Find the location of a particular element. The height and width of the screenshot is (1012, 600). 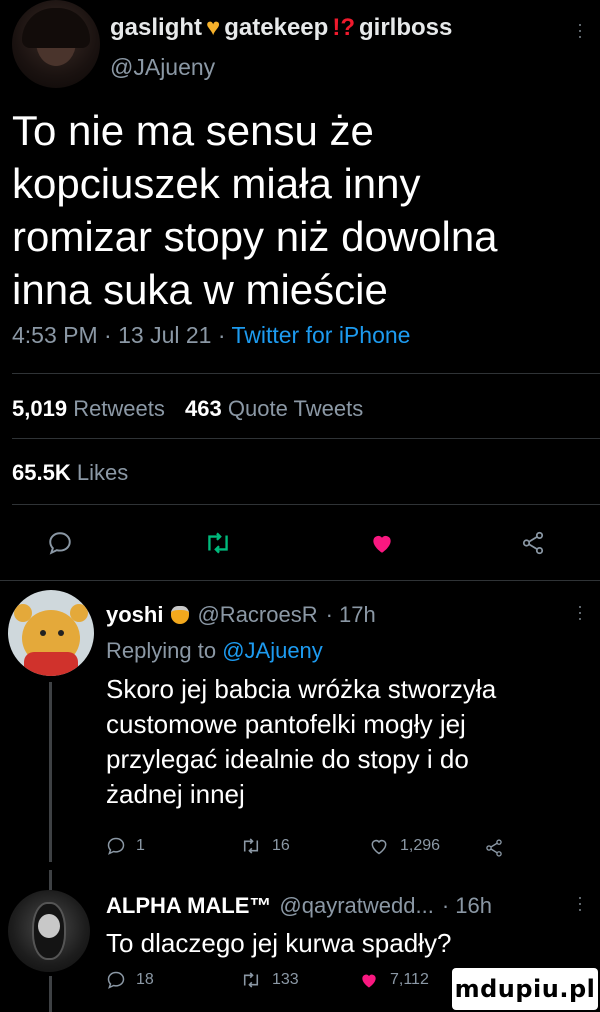

tweet-source: Twitter for iPhone is located at coordinates (320, 335).